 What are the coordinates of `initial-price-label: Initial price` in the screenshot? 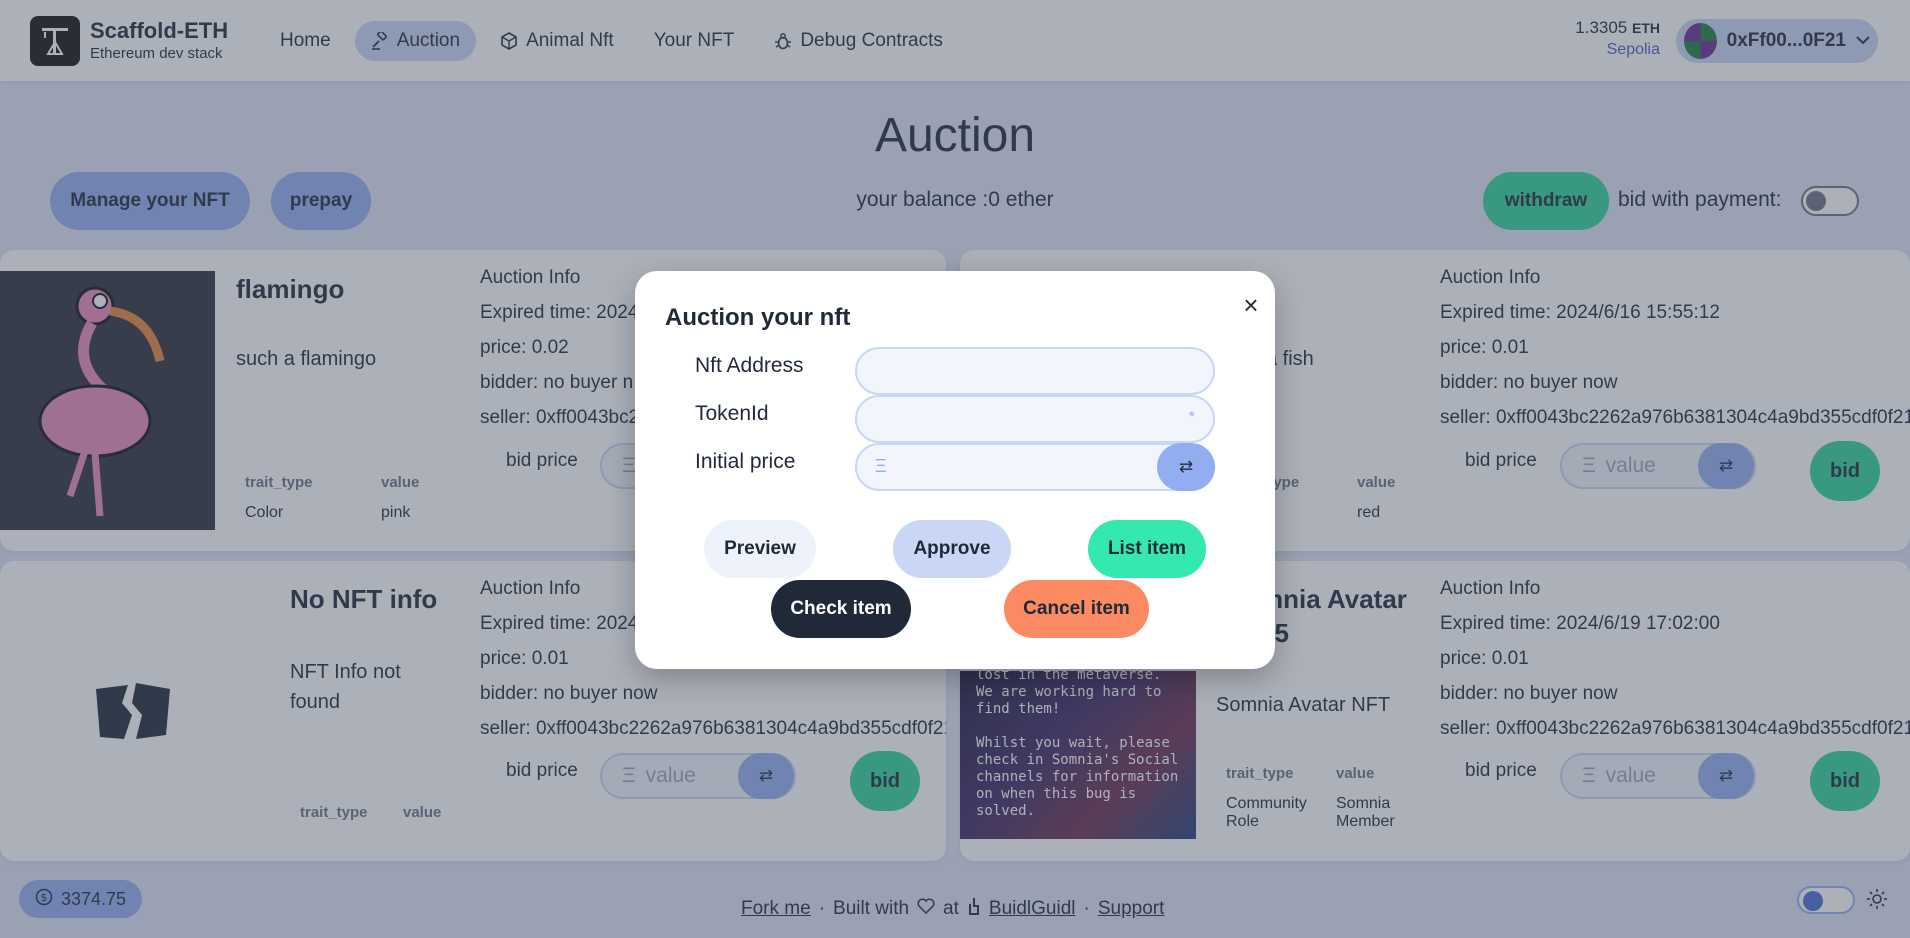 It's located at (745, 461).